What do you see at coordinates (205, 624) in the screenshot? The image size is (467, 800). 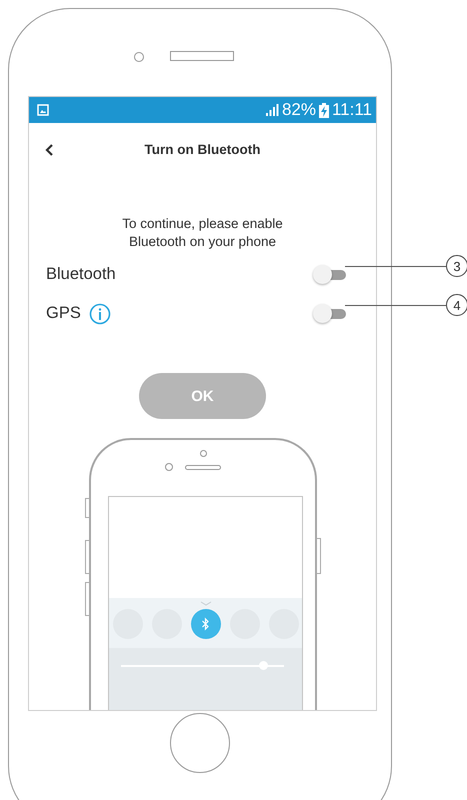 I see `bluetooth-icon` at bounding box center [205, 624].